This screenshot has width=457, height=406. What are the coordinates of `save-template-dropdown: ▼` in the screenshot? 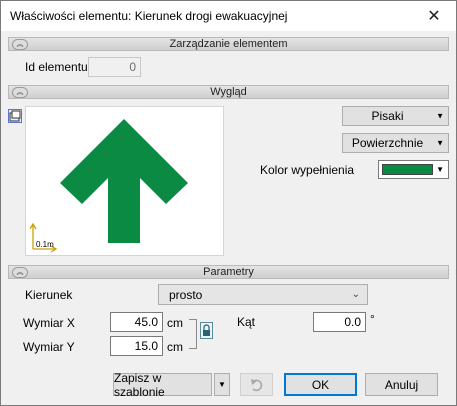 It's located at (222, 384).